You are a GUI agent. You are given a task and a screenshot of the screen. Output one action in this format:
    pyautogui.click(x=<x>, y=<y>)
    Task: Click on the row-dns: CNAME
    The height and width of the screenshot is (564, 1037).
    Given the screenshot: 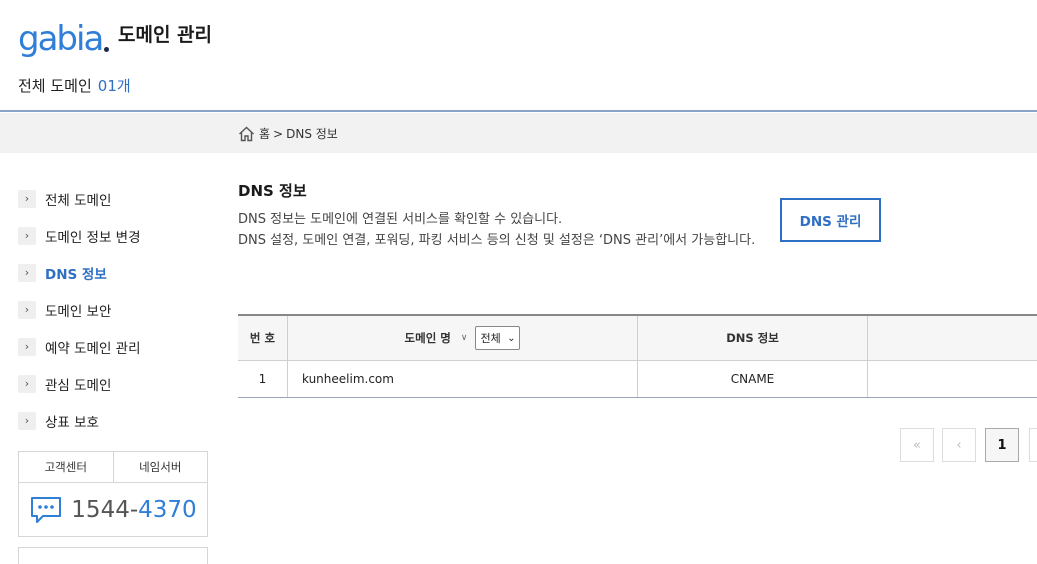 What is the action you would take?
    pyautogui.click(x=752, y=379)
    